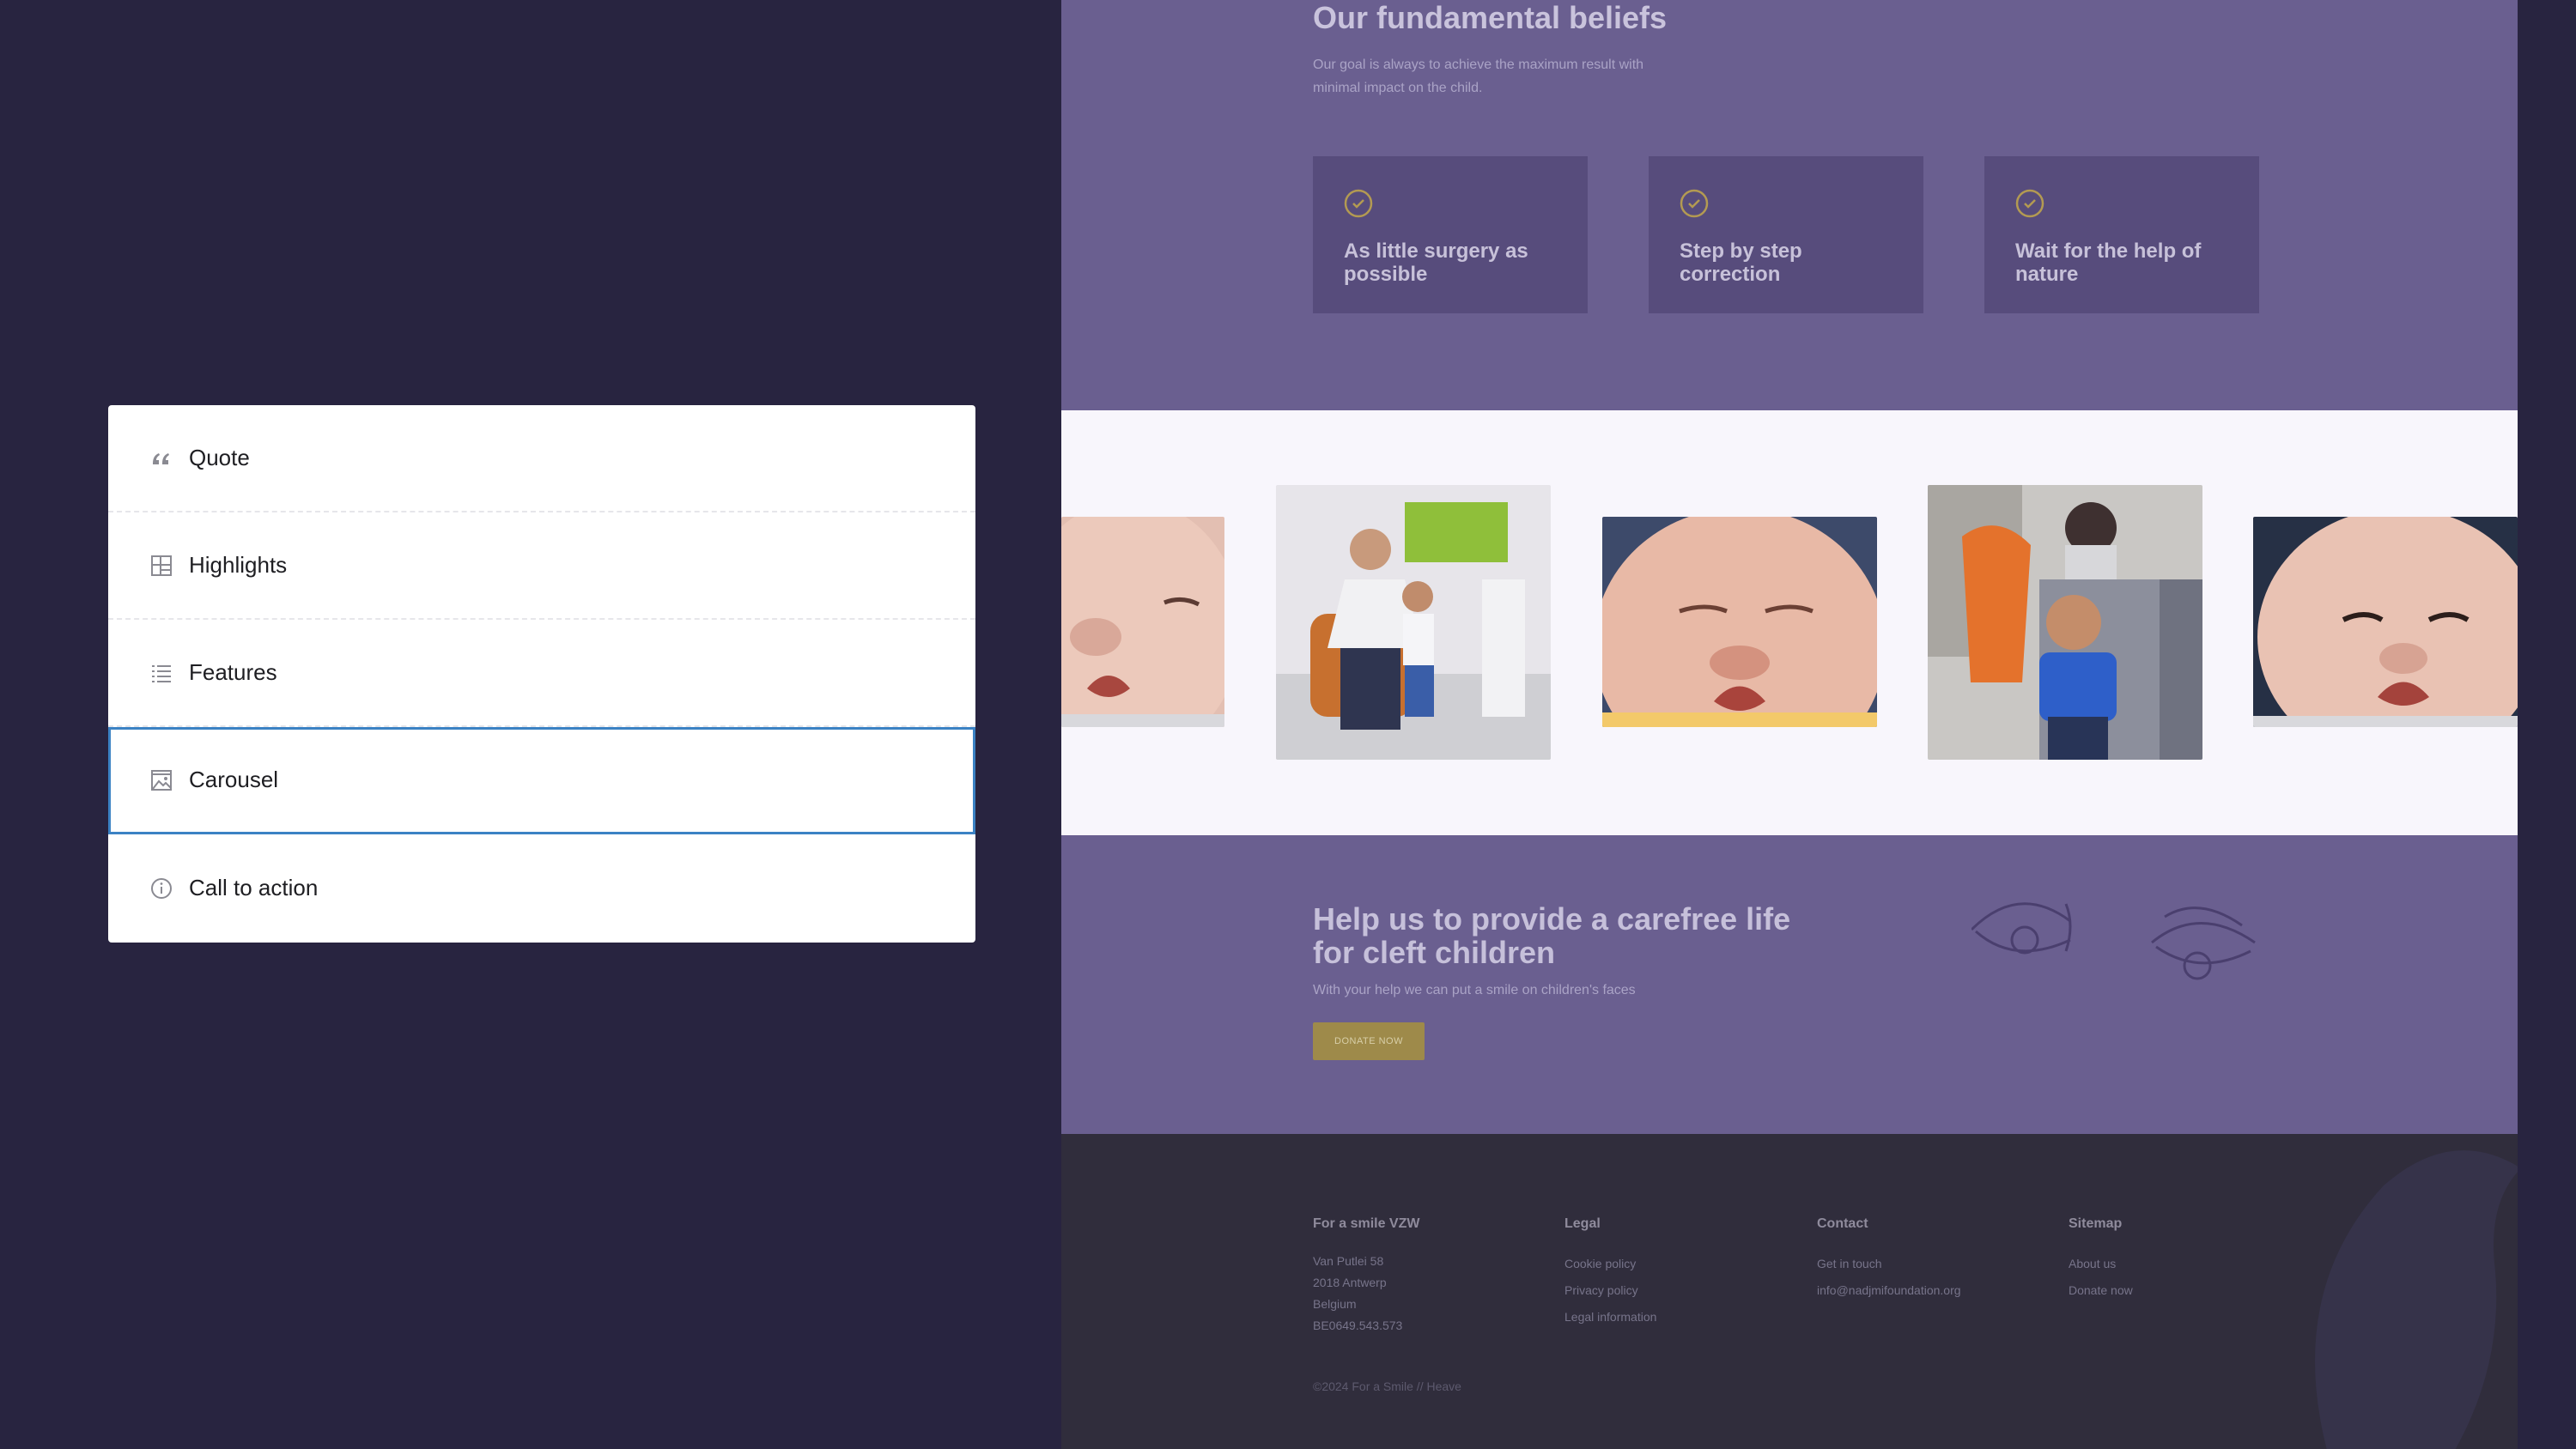 The image size is (2576, 1449). Describe the element at coordinates (541, 566) in the screenshot. I see `block-option-highlights: Highlights` at that location.